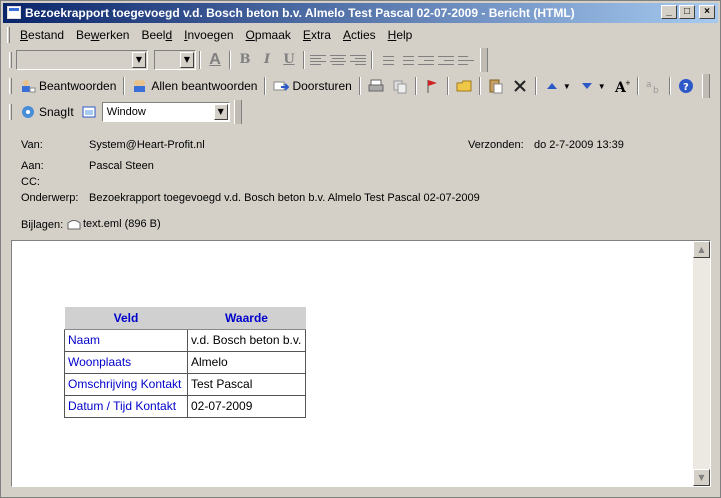 The width and height of the screenshot is (721, 498). I want to click on attachments-label: Bijlagen:, so click(42, 225).